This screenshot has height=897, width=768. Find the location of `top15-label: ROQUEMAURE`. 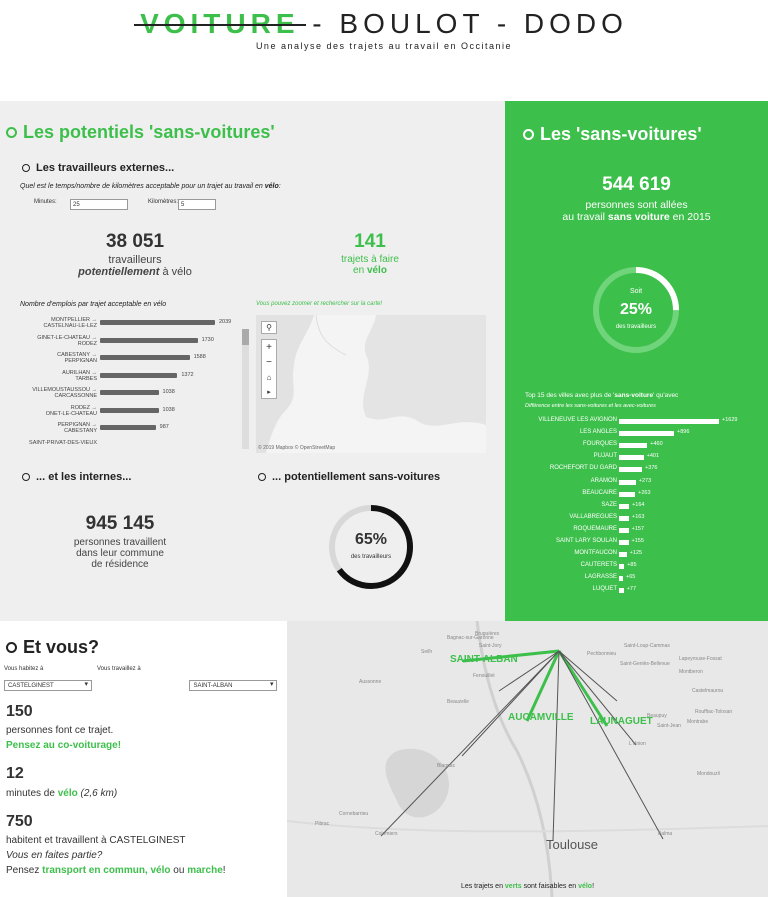

top15-label: ROQUEMAURE is located at coordinates (595, 528).